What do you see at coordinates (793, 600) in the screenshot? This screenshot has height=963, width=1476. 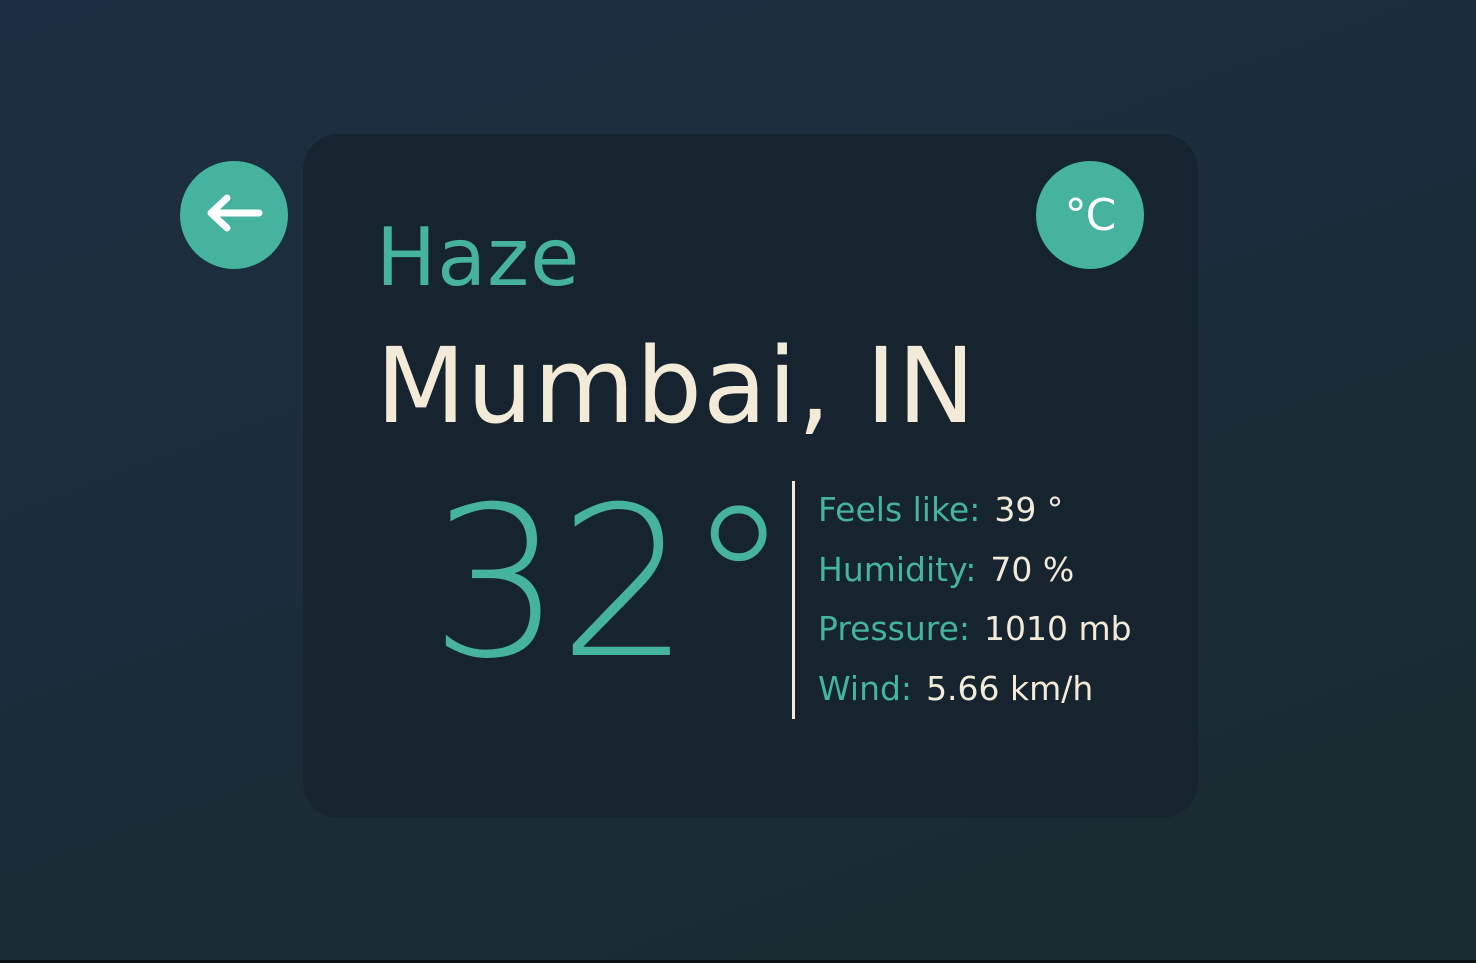 I see `divider` at bounding box center [793, 600].